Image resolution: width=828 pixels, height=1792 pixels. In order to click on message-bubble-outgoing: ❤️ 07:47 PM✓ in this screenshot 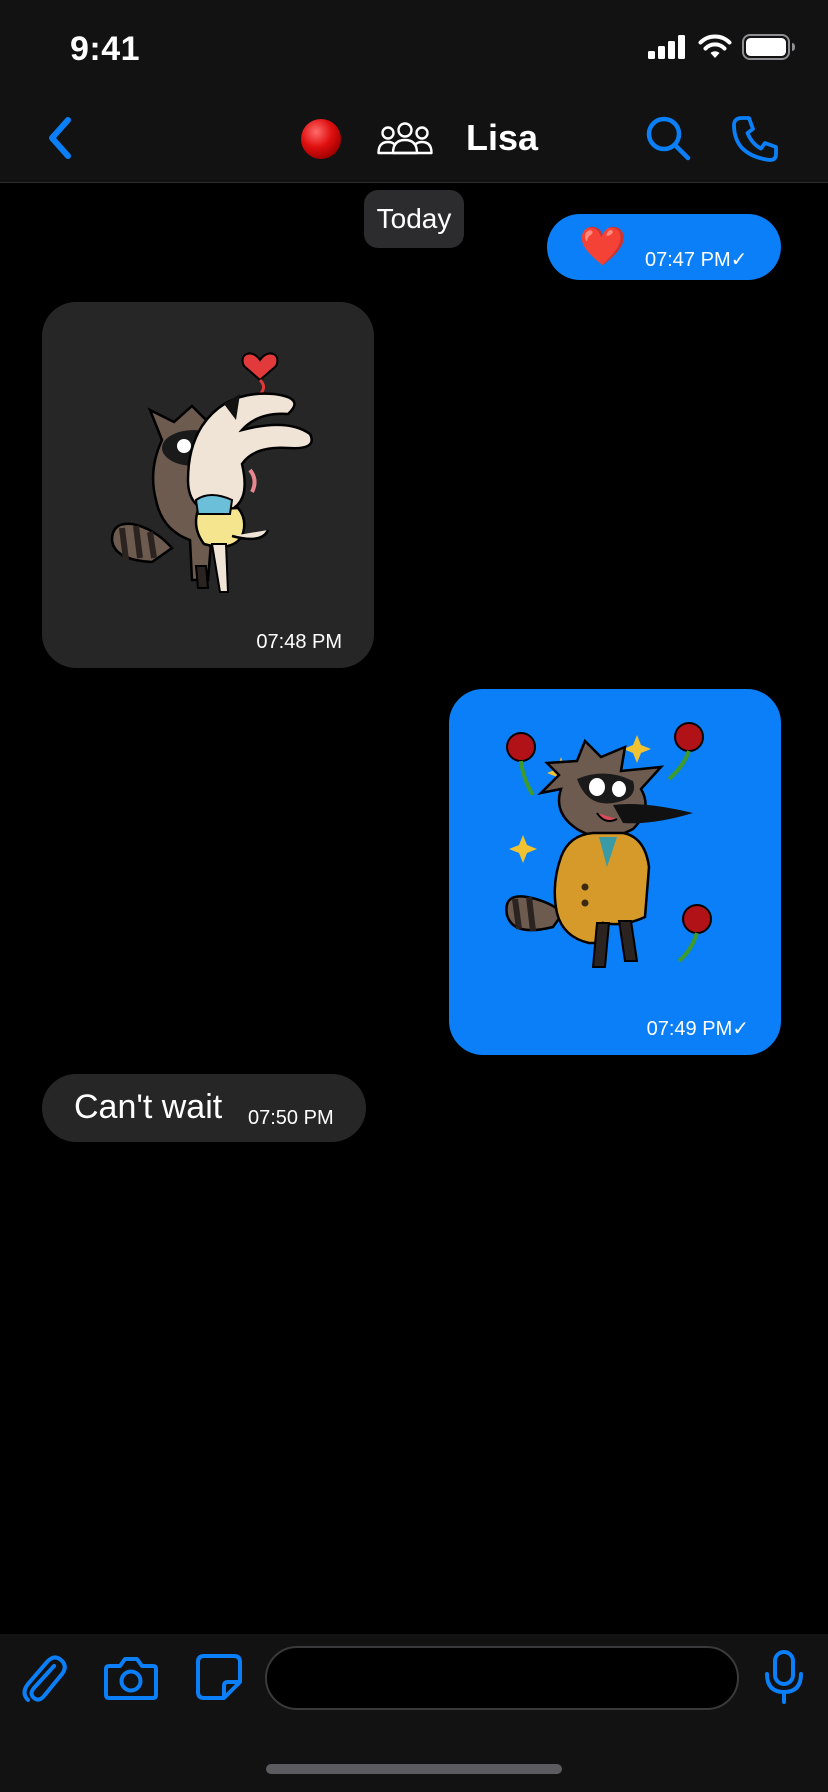, I will do `click(664, 247)`.